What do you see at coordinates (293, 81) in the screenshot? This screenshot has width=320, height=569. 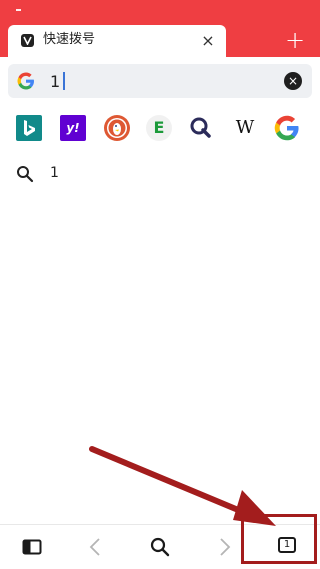 I see `clear-search-button: ×` at bounding box center [293, 81].